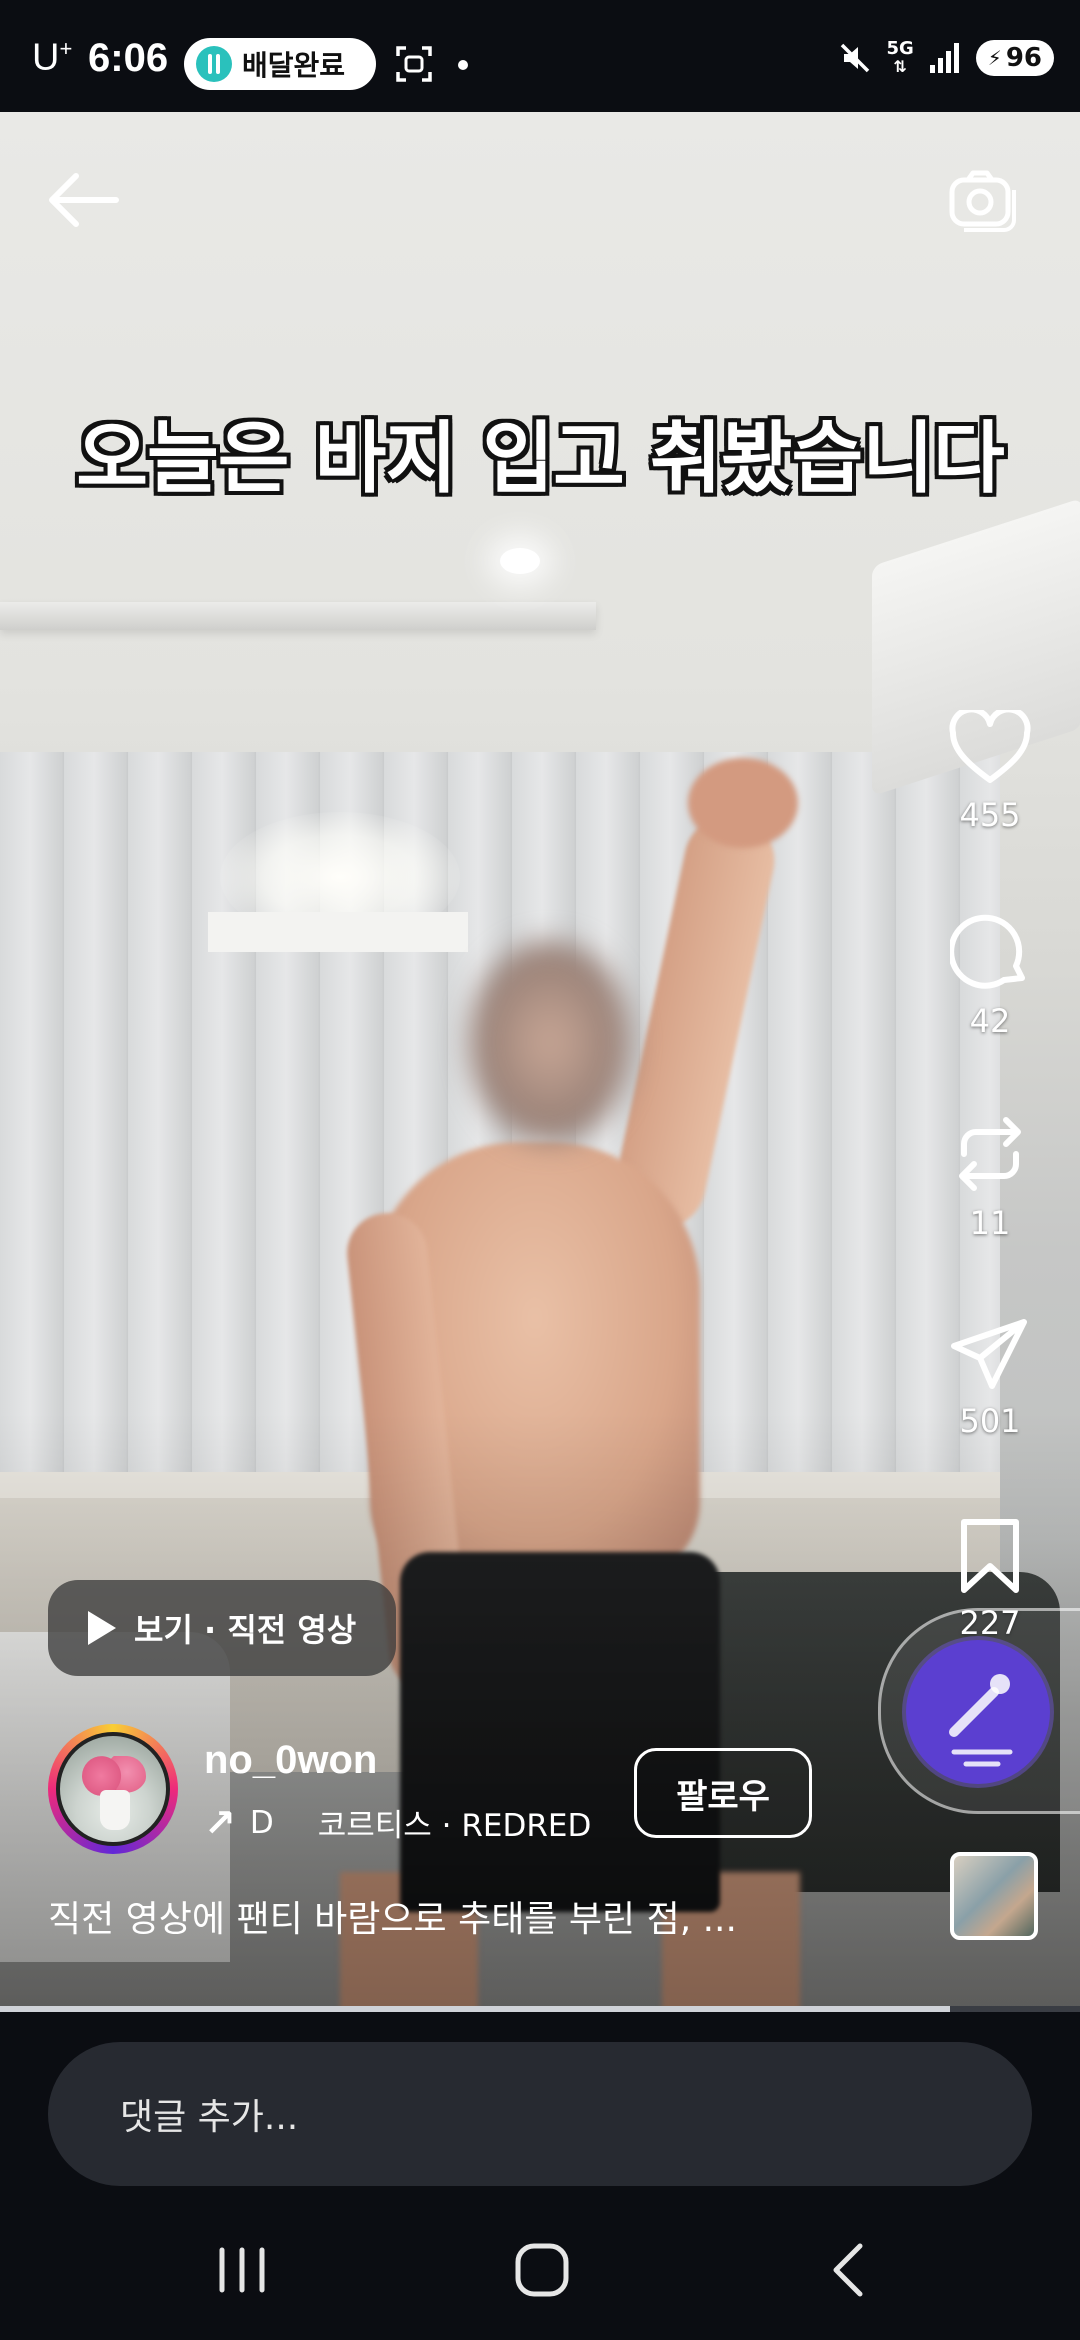 The height and width of the screenshot is (2340, 1080). What do you see at coordinates (83, 200) in the screenshot?
I see `back-arrow-icon` at bounding box center [83, 200].